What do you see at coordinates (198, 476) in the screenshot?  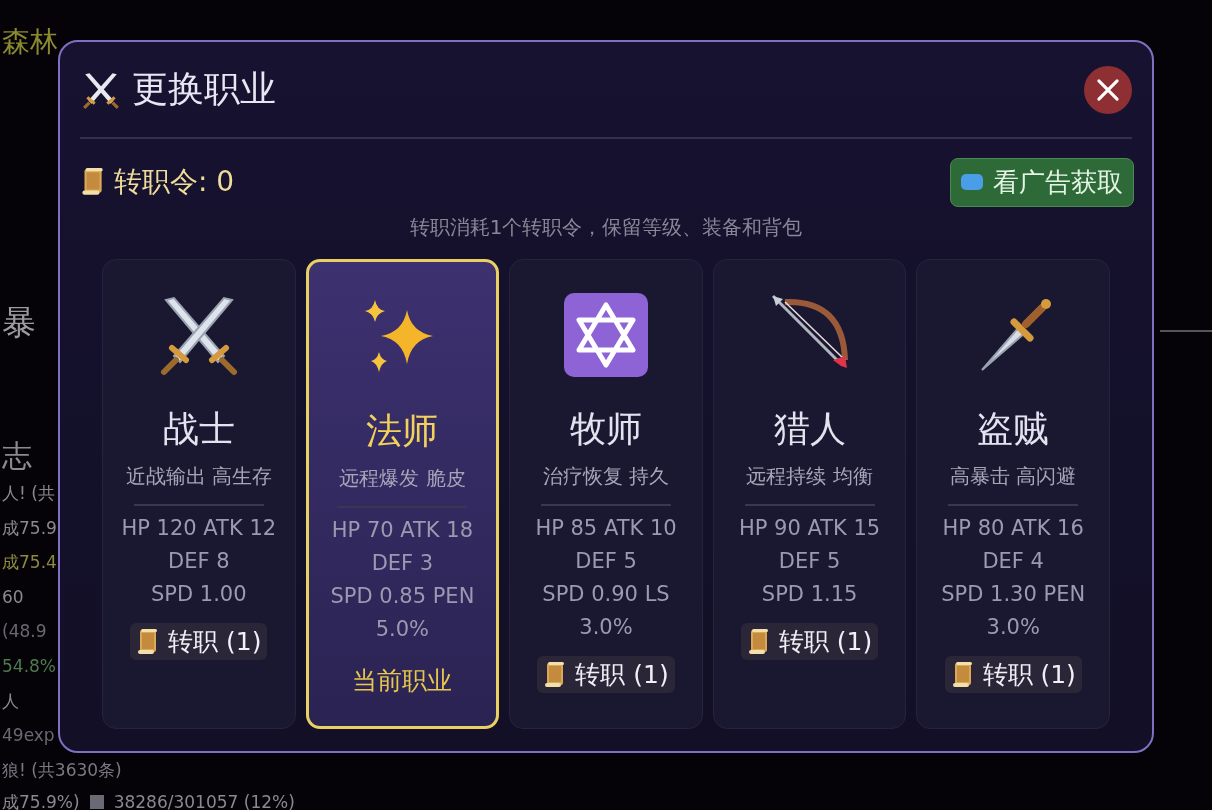 I see `class-traits: 近战输出 高生存` at bounding box center [198, 476].